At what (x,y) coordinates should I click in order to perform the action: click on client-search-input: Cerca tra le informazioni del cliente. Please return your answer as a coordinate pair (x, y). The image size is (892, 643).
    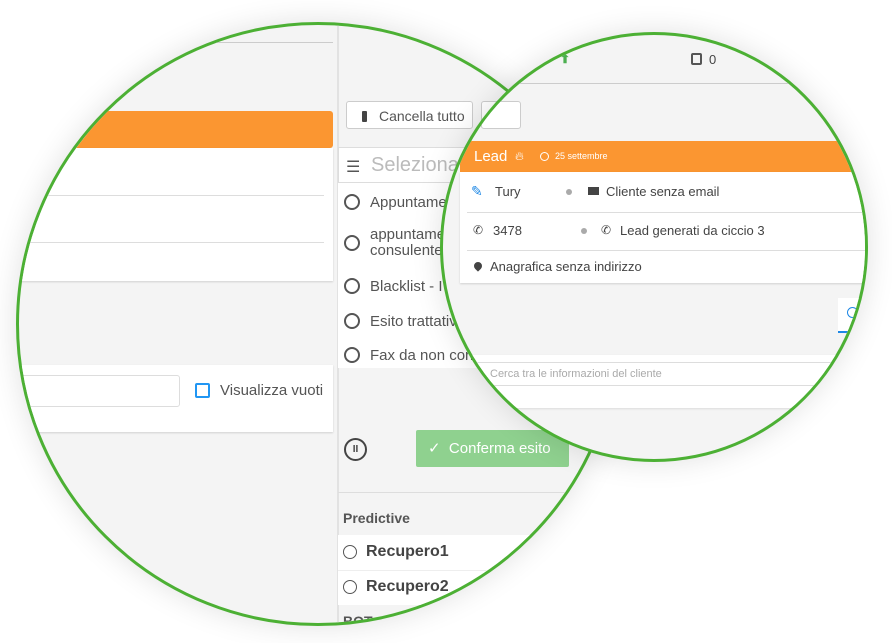
    Looking at the image, I should click on (670, 374).